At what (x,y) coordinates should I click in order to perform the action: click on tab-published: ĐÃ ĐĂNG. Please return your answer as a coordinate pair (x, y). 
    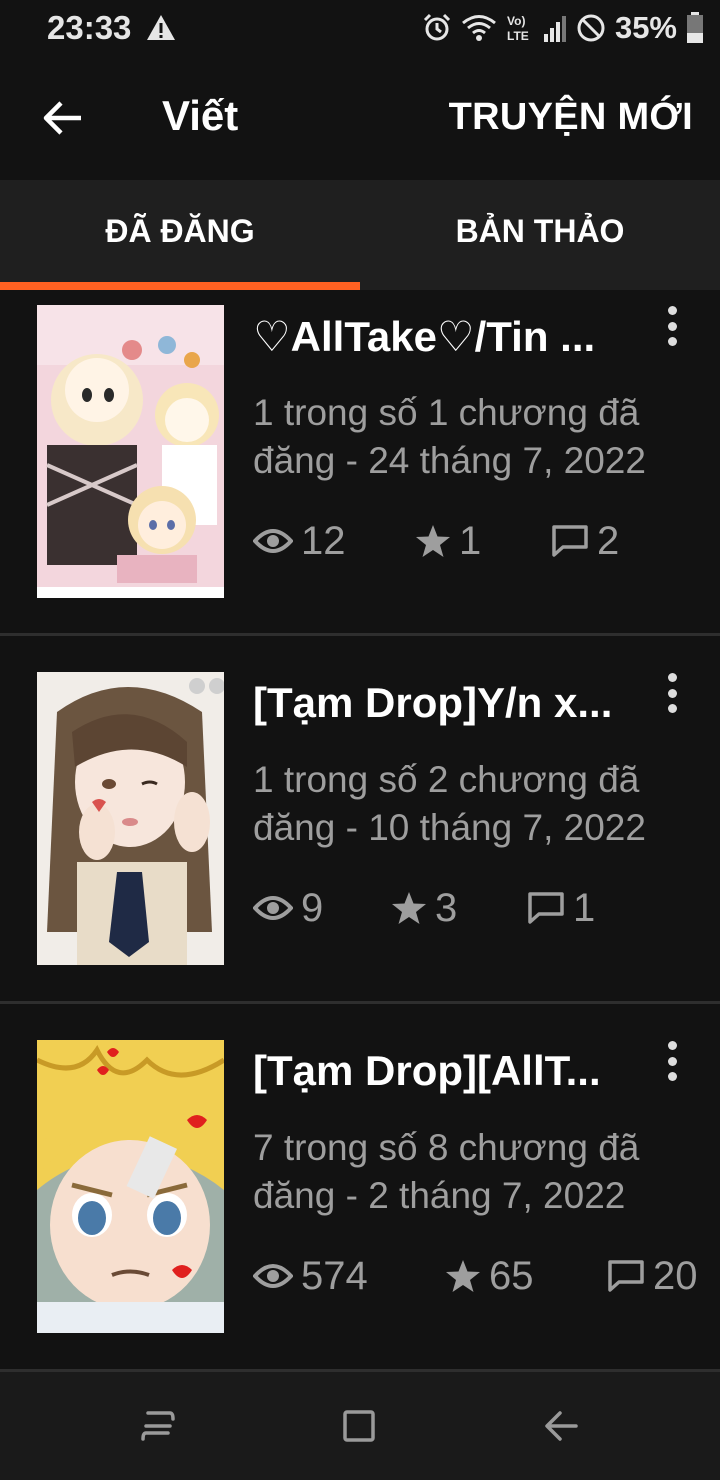
    Looking at the image, I should click on (180, 235).